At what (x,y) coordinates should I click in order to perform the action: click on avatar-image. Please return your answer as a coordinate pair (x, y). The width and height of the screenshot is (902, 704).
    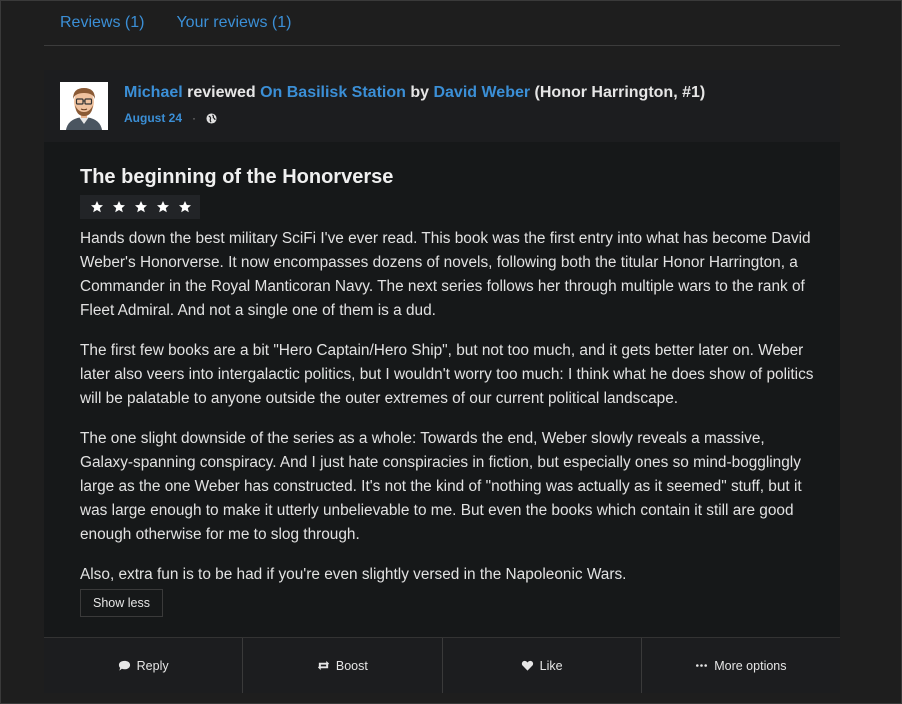
    Looking at the image, I should click on (84, 106).